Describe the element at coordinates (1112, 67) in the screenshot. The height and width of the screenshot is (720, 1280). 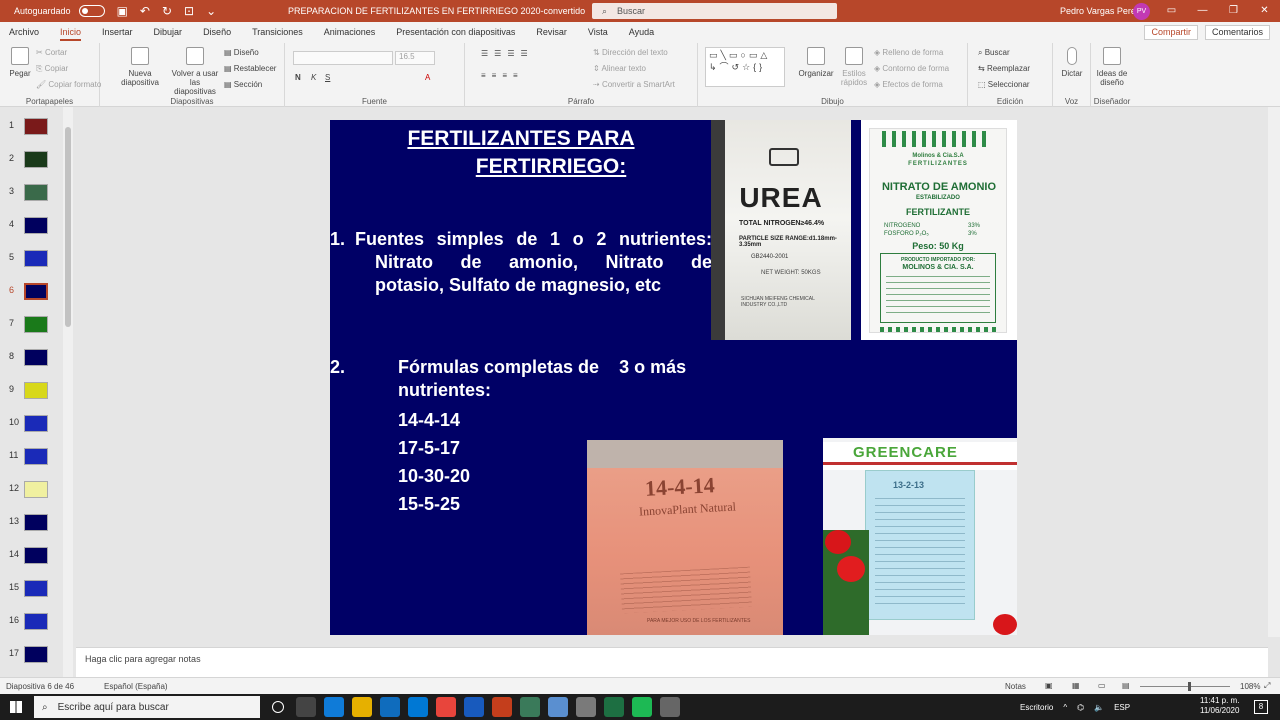
I see `design-ideas-button: Ideas de diseño` at that location.